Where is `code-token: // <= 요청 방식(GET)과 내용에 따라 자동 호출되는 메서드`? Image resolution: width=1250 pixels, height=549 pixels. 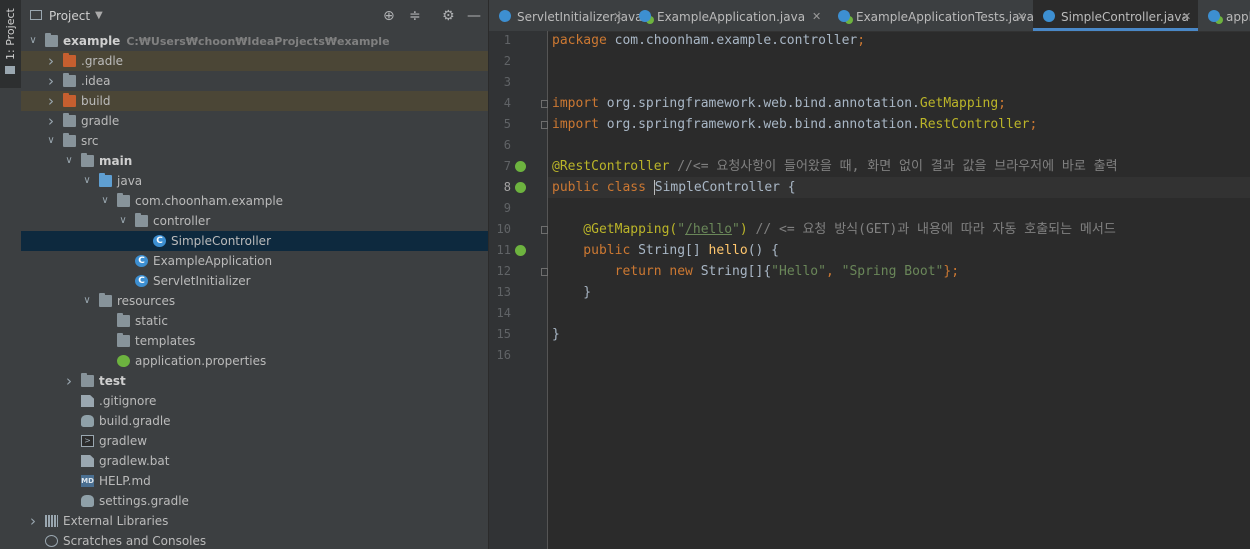 code-token: // <= 요청 방식(GET)과 내용에 따라 자동 호출되는 메서드 is located at coordinates (935, 229).